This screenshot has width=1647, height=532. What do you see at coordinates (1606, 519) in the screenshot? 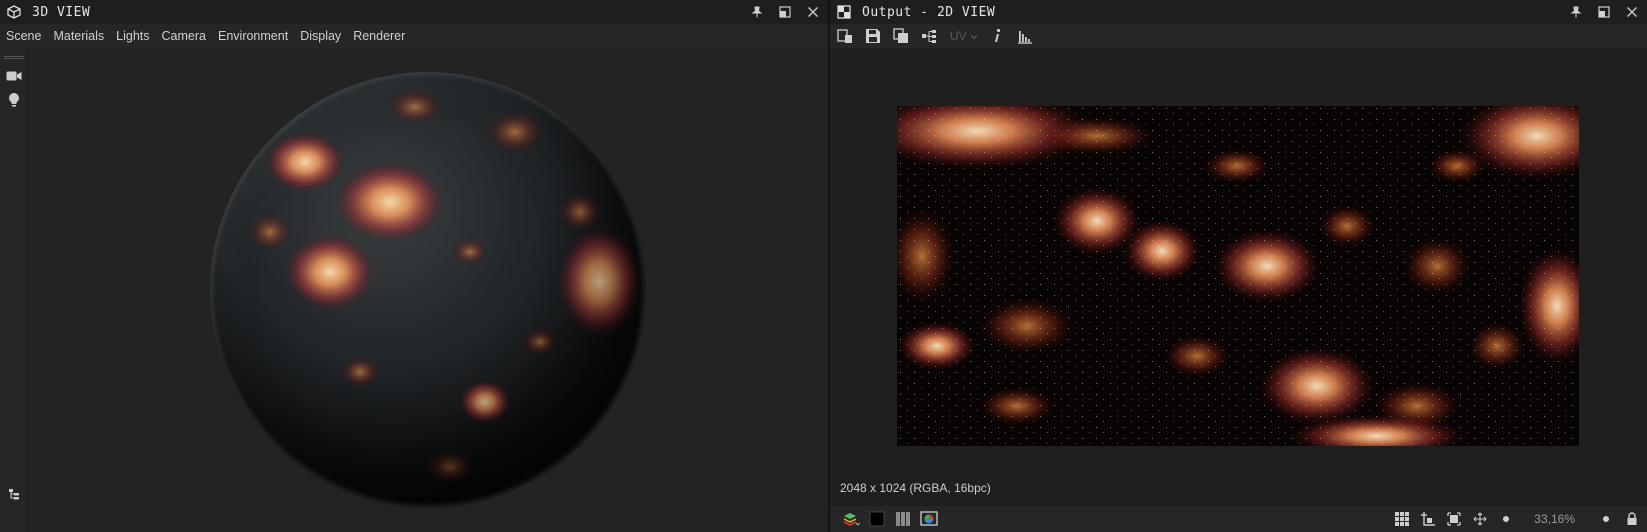
I see `zoom-in-icon` at bounding box center [1606, 519].